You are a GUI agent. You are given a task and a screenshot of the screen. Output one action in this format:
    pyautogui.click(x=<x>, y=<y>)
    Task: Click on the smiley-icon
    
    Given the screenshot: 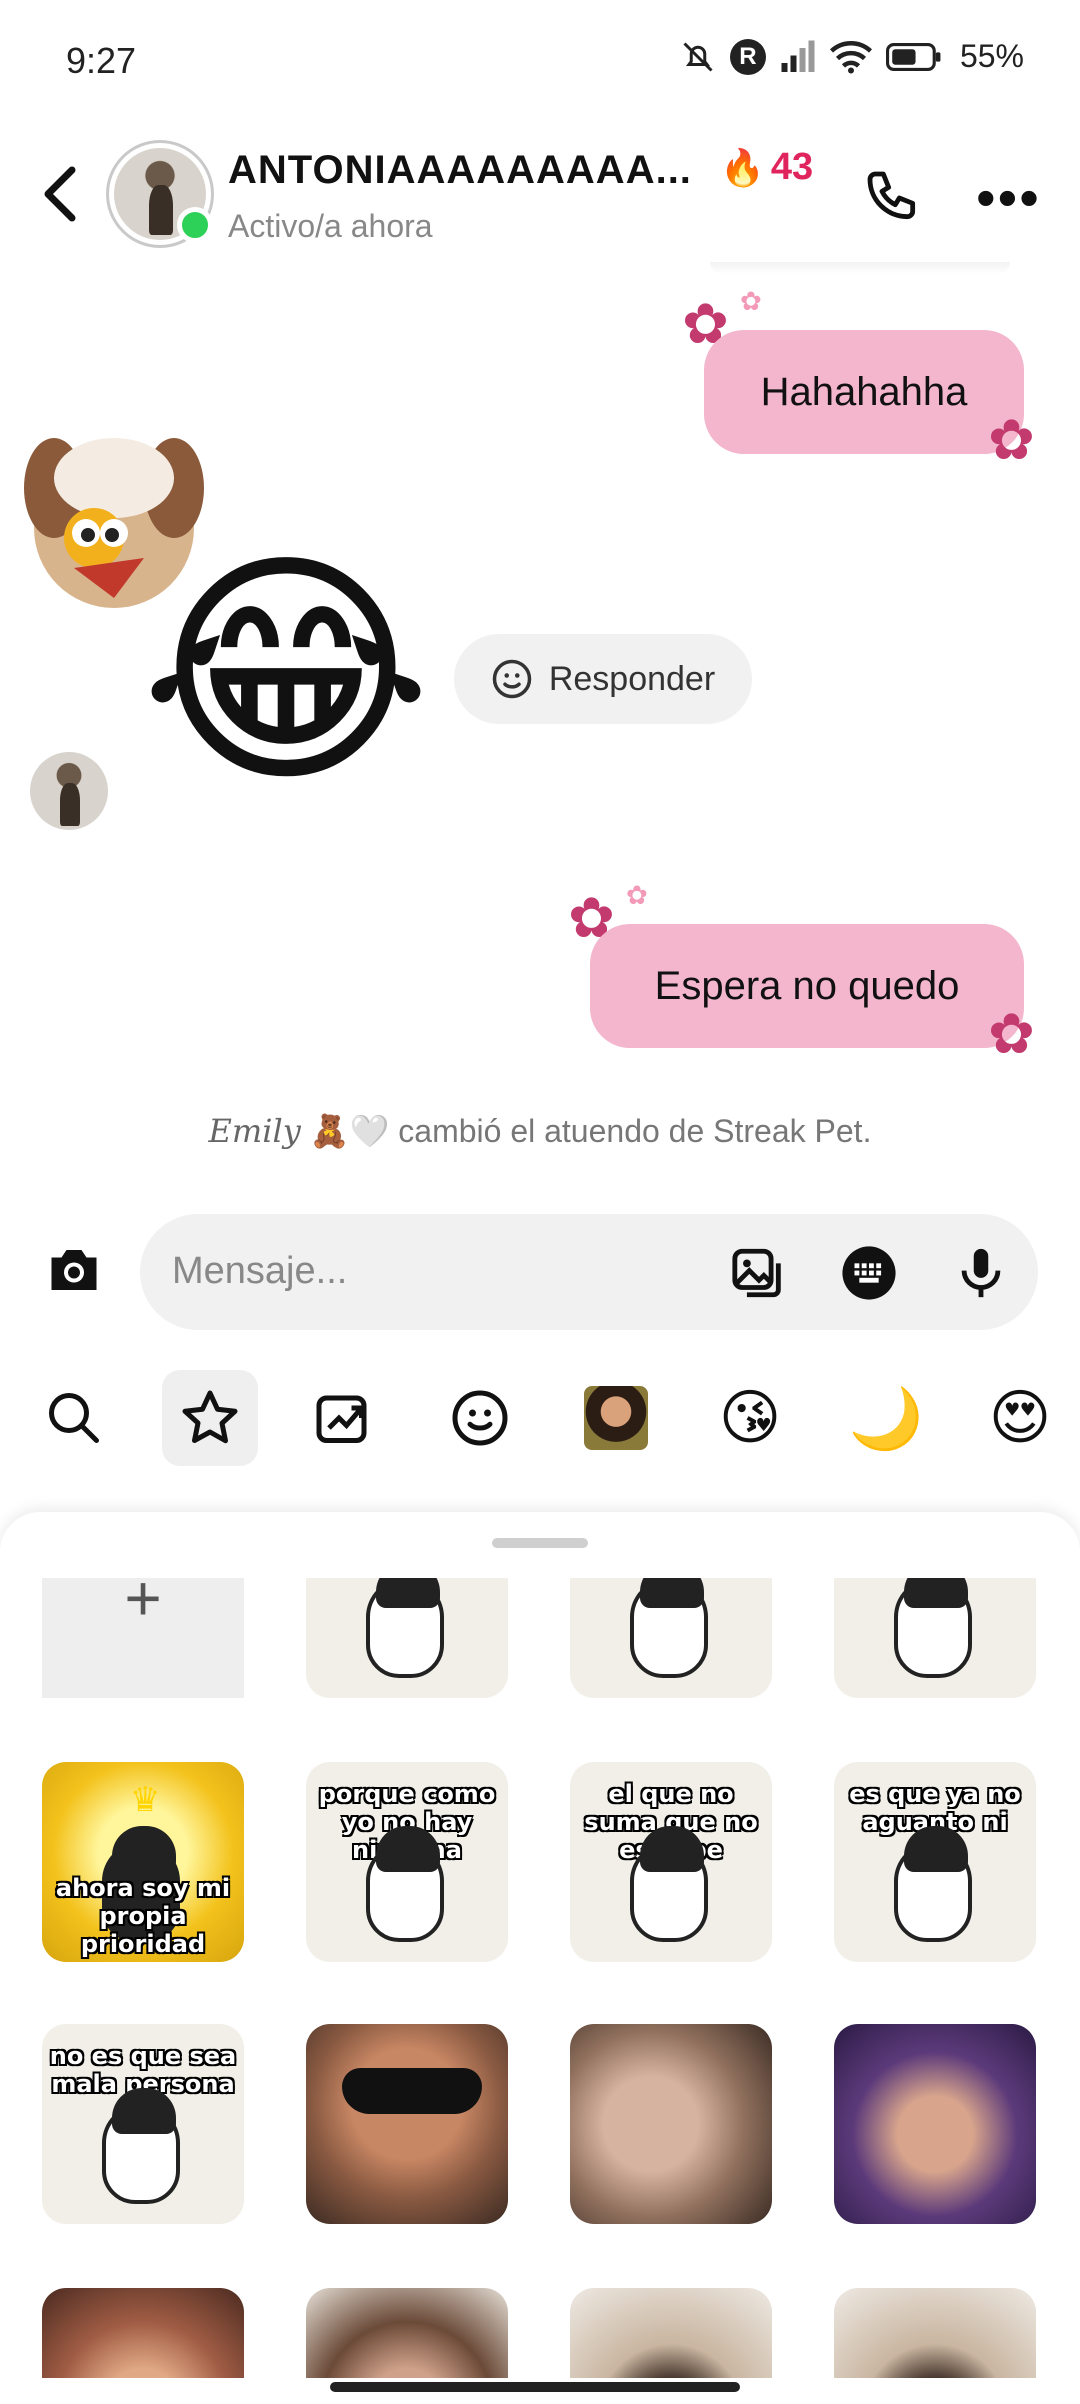 What is the action you would take?
    pyautogui.click(x=512, y=679)
    